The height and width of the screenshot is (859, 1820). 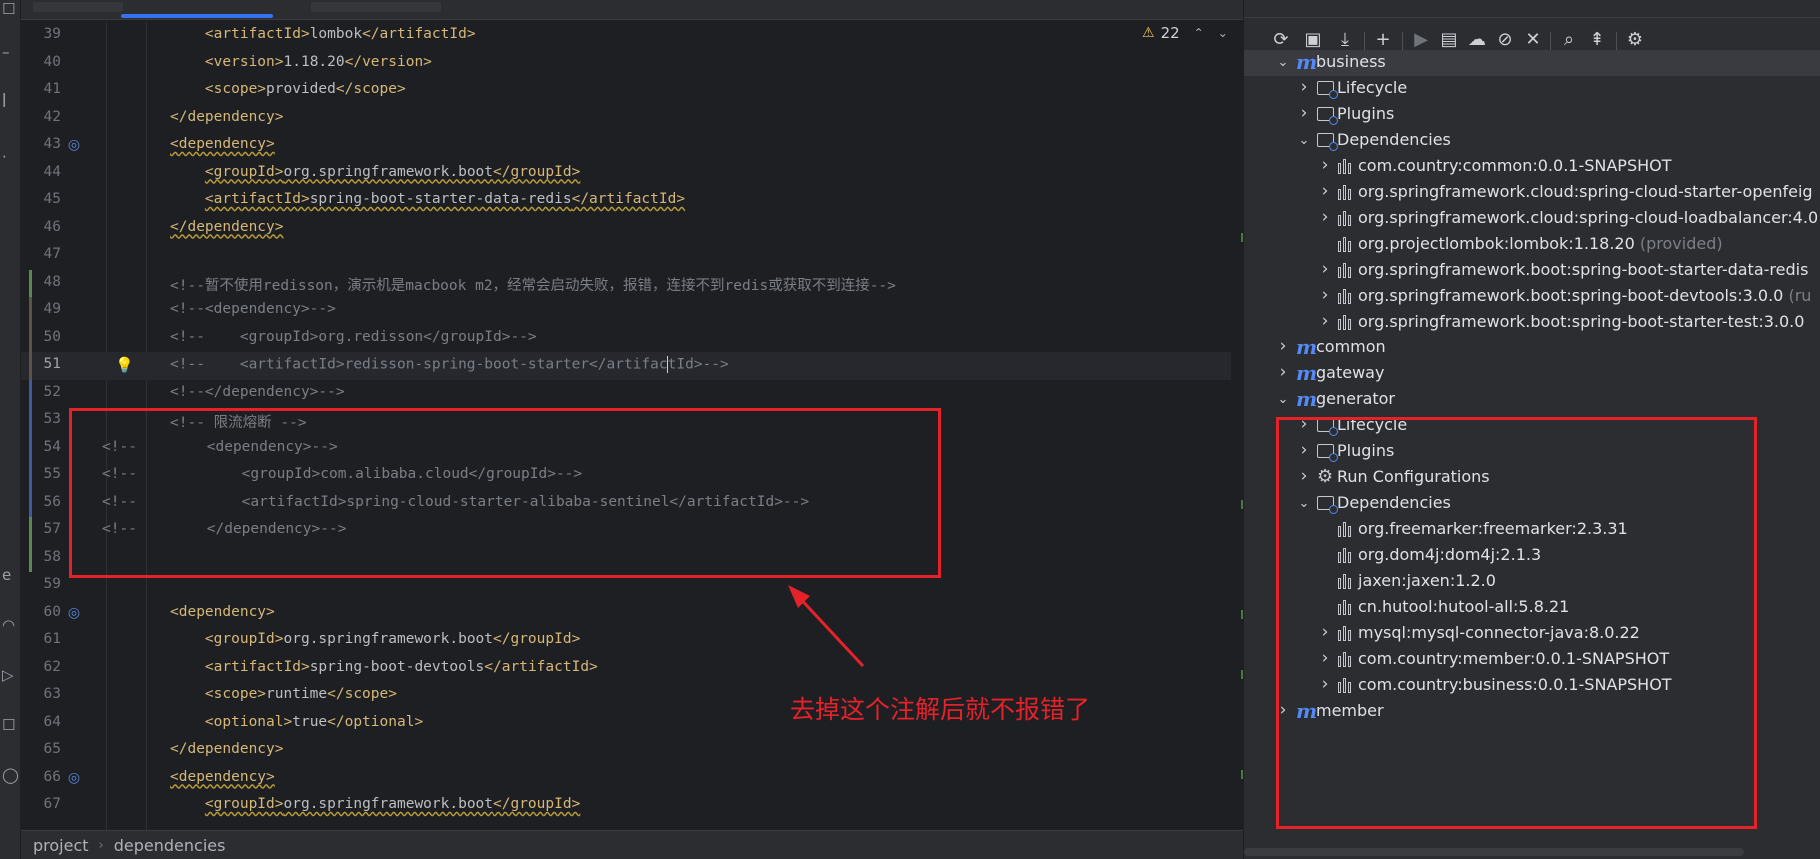 I want to click on tree-node-module: › m gateway, so click(x=1532, y=374).